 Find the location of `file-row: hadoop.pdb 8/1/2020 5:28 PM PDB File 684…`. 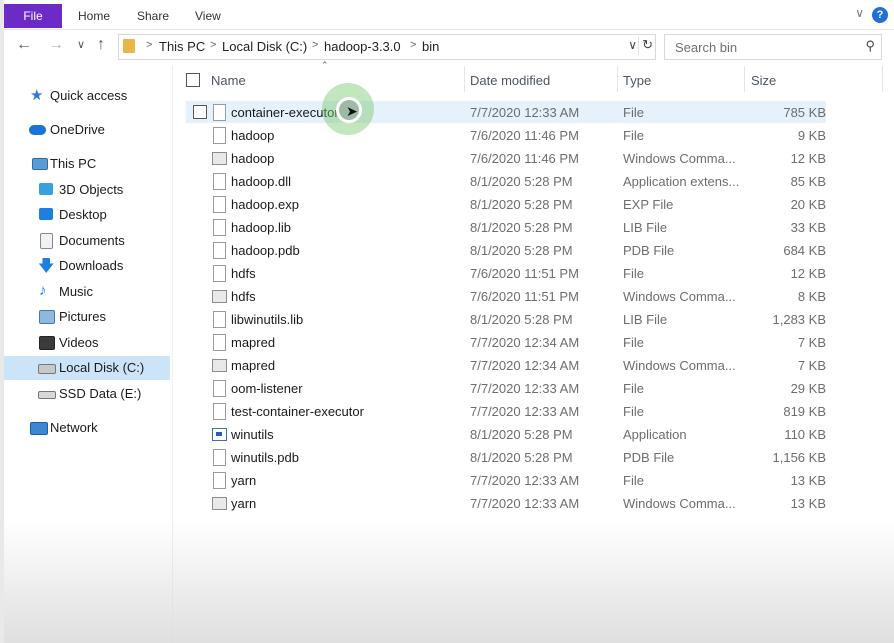

file-row: hadoop.pdb 8/1/2020 5:28 PM PDB File 684… is located at coordinates (506, 250).